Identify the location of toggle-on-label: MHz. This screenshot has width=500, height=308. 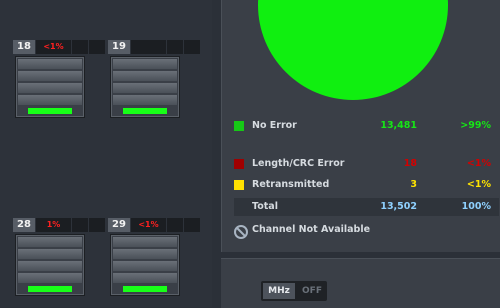
(279, 291).